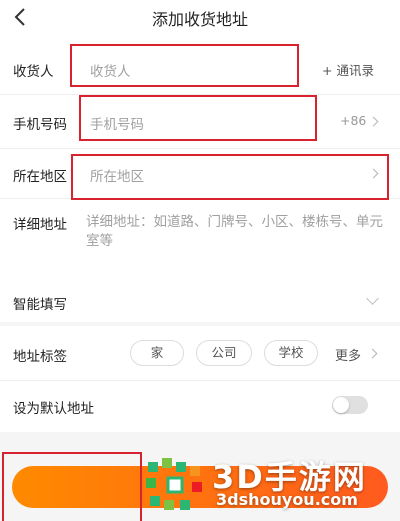  I want to click on region-label: 所在地区, so click(40, 177).